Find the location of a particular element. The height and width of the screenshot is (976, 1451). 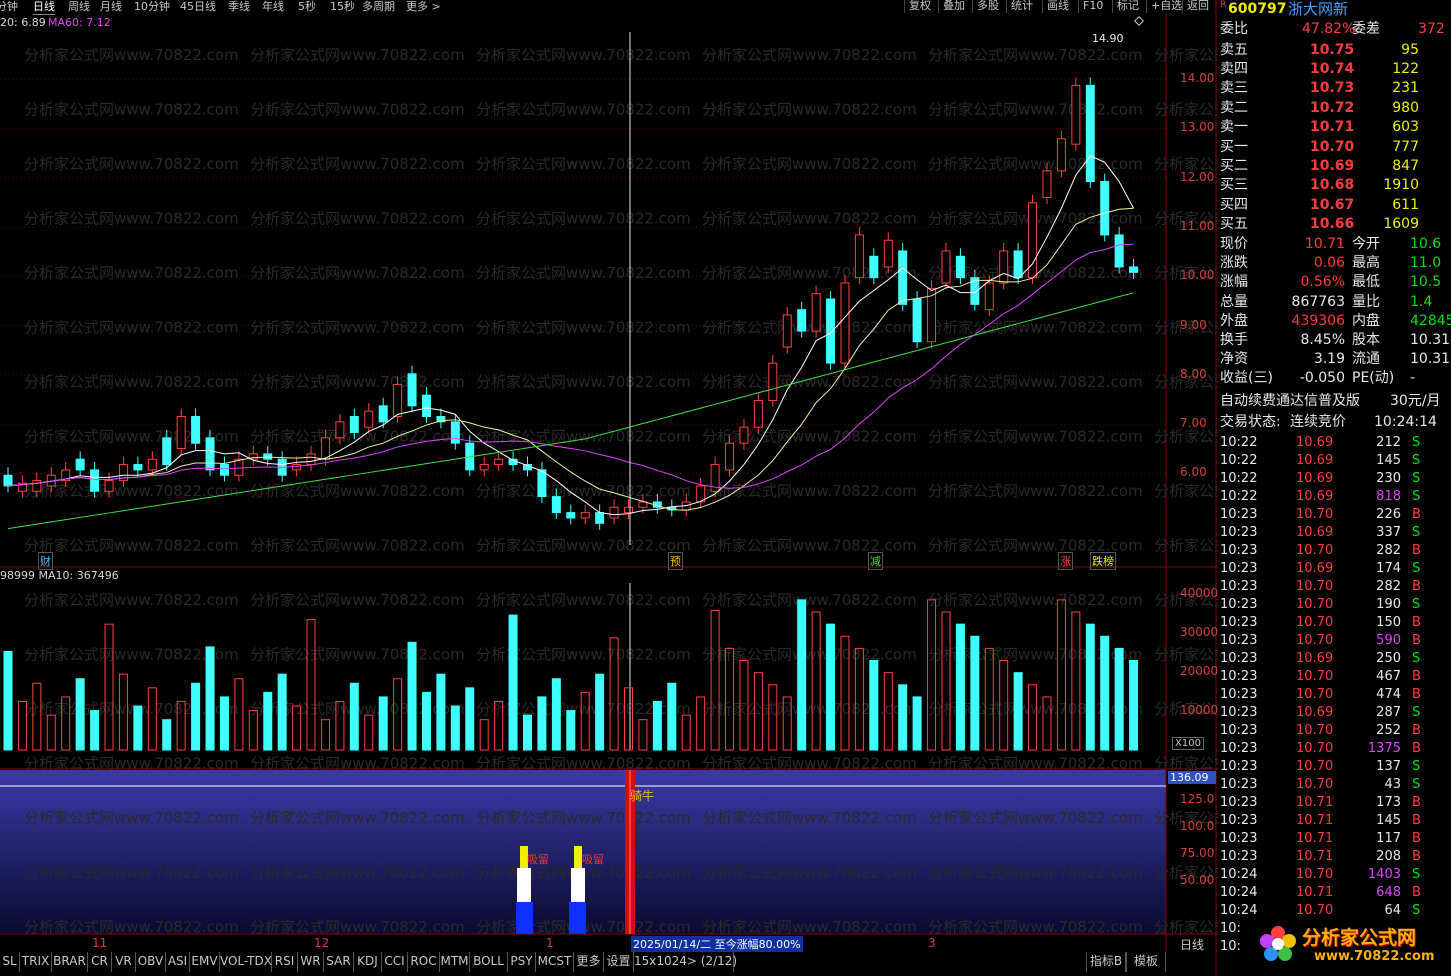

indicator-tab: 15x1024> (2/12) is located at coordinates (685, 962).